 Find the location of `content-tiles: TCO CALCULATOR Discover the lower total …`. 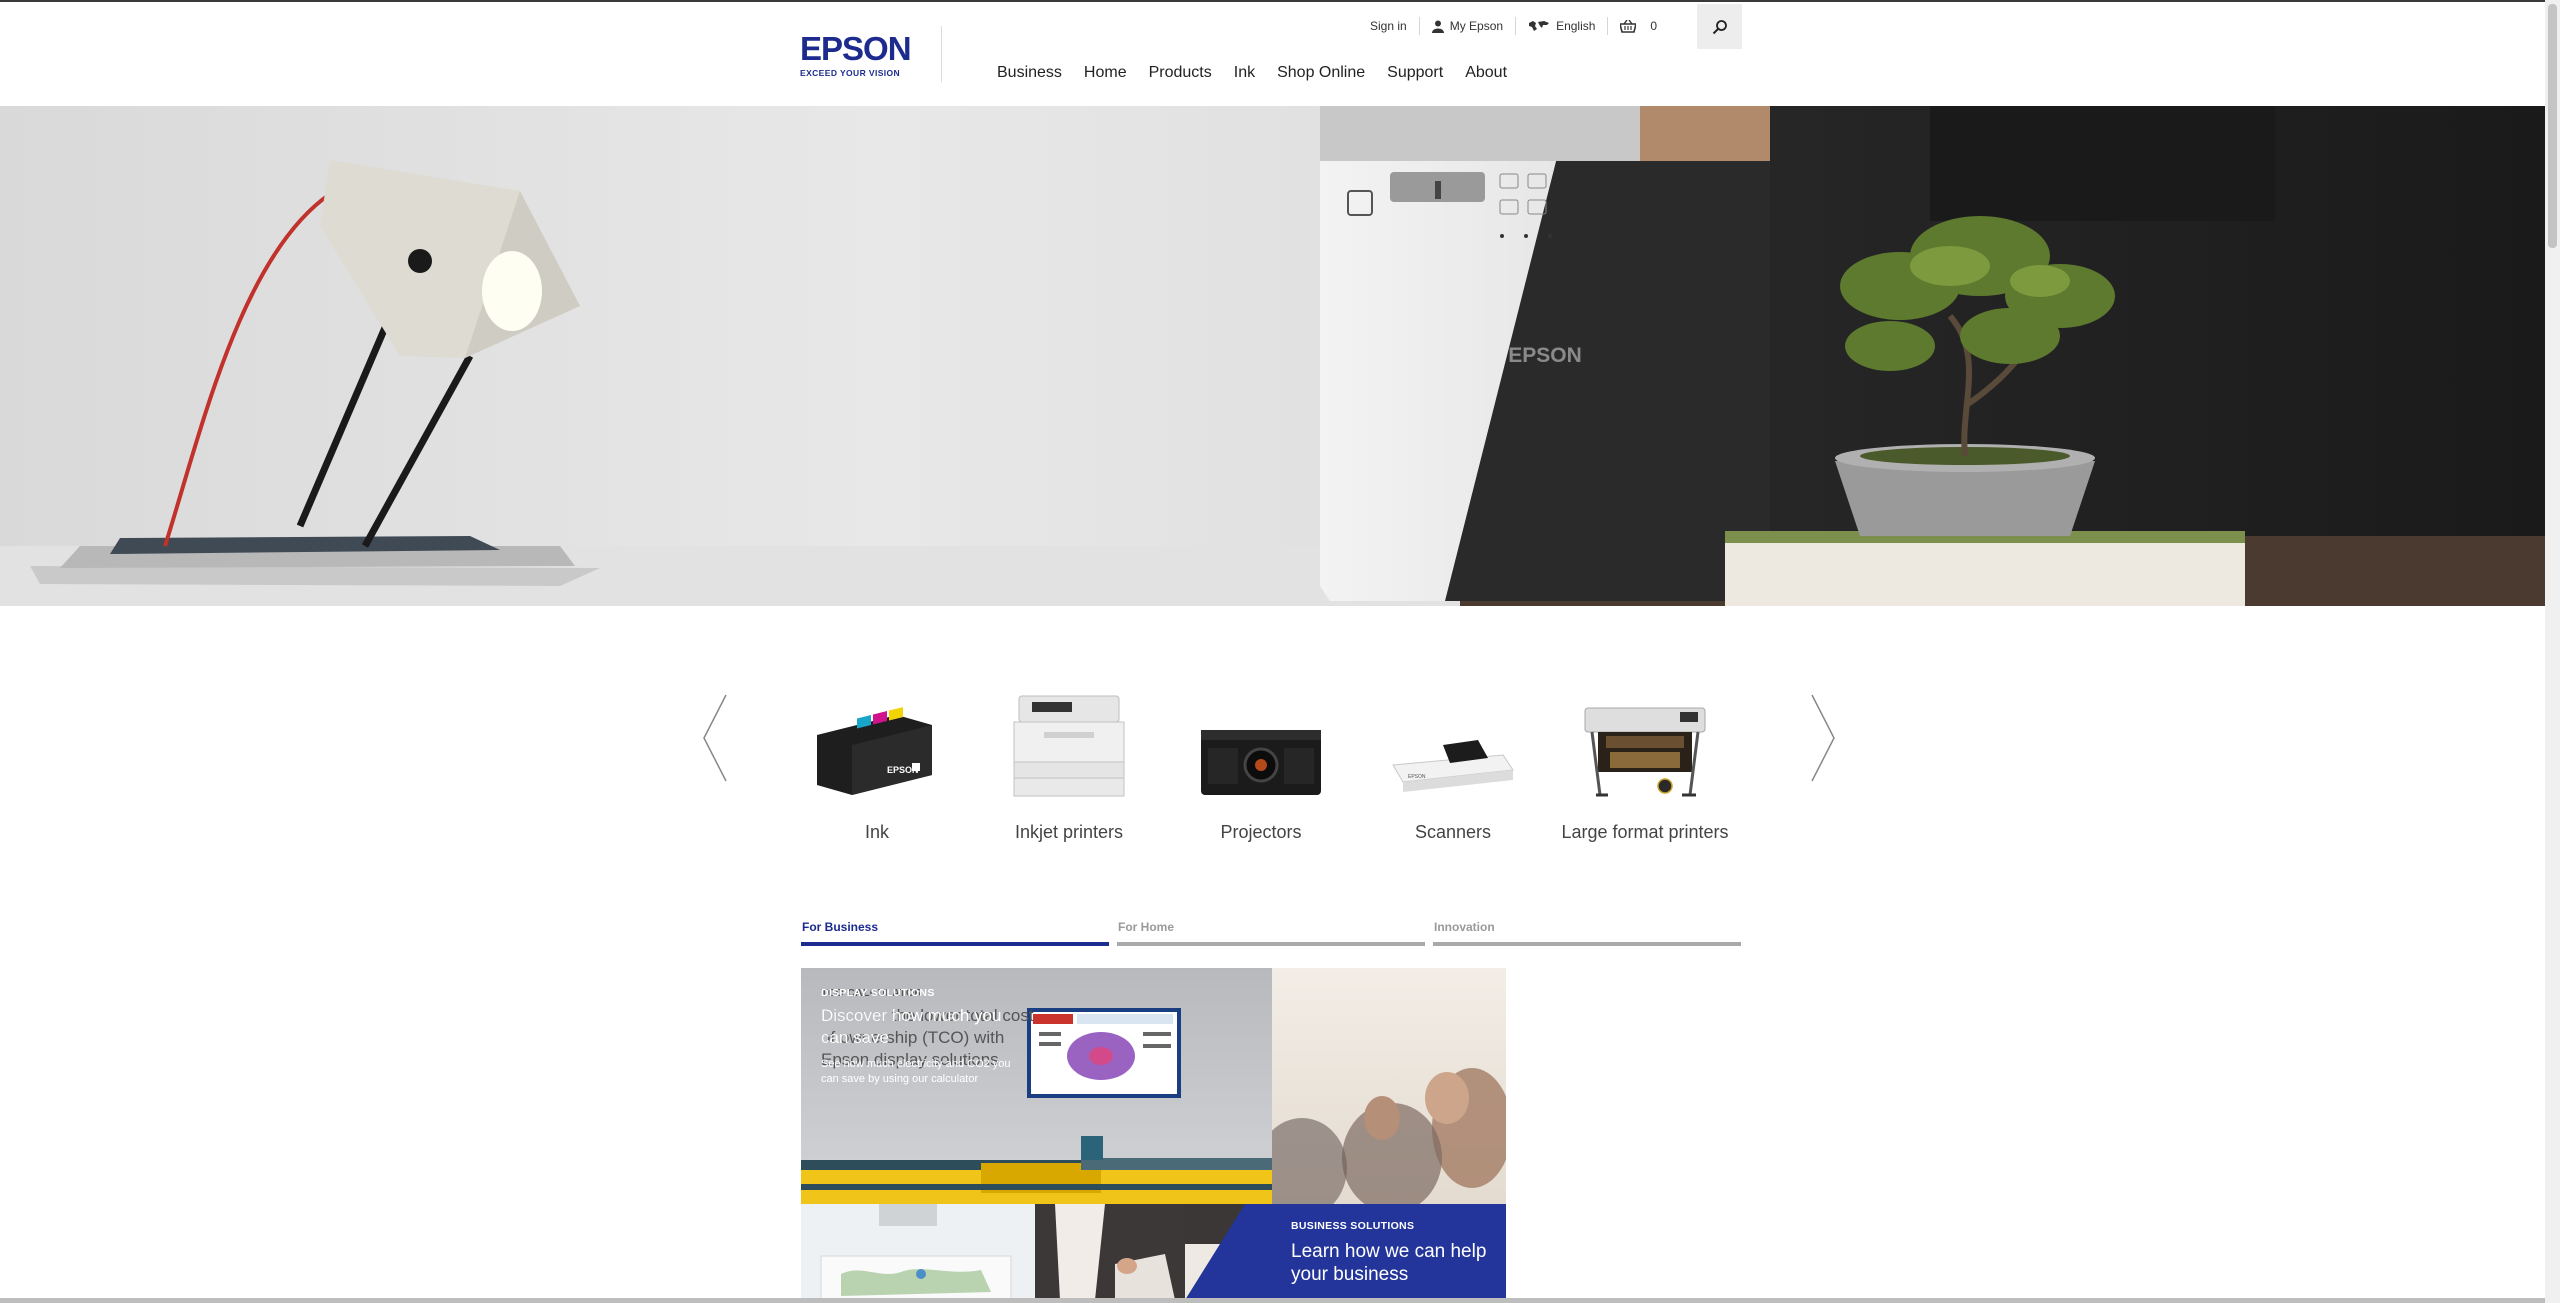

content-tiles: TCO CALCULATOR Discover the lower total … is located at coordinates (1153, 1134).